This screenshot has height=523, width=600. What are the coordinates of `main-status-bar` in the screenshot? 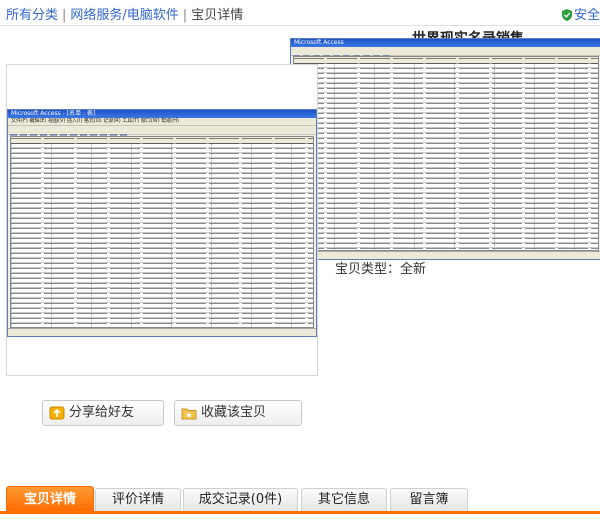 It's located at (162, 332).